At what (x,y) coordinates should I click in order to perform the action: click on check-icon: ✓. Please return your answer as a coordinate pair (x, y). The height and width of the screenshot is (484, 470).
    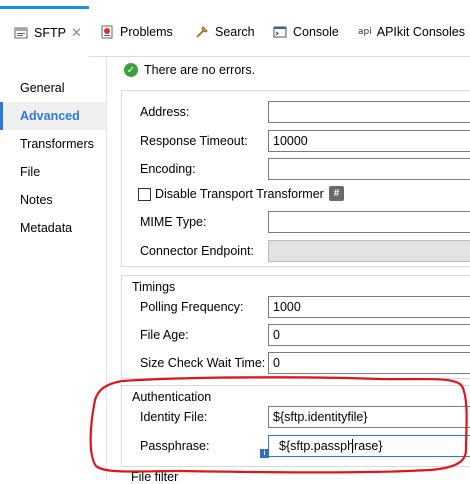
    Looking at the image, I should click on (131, 70).